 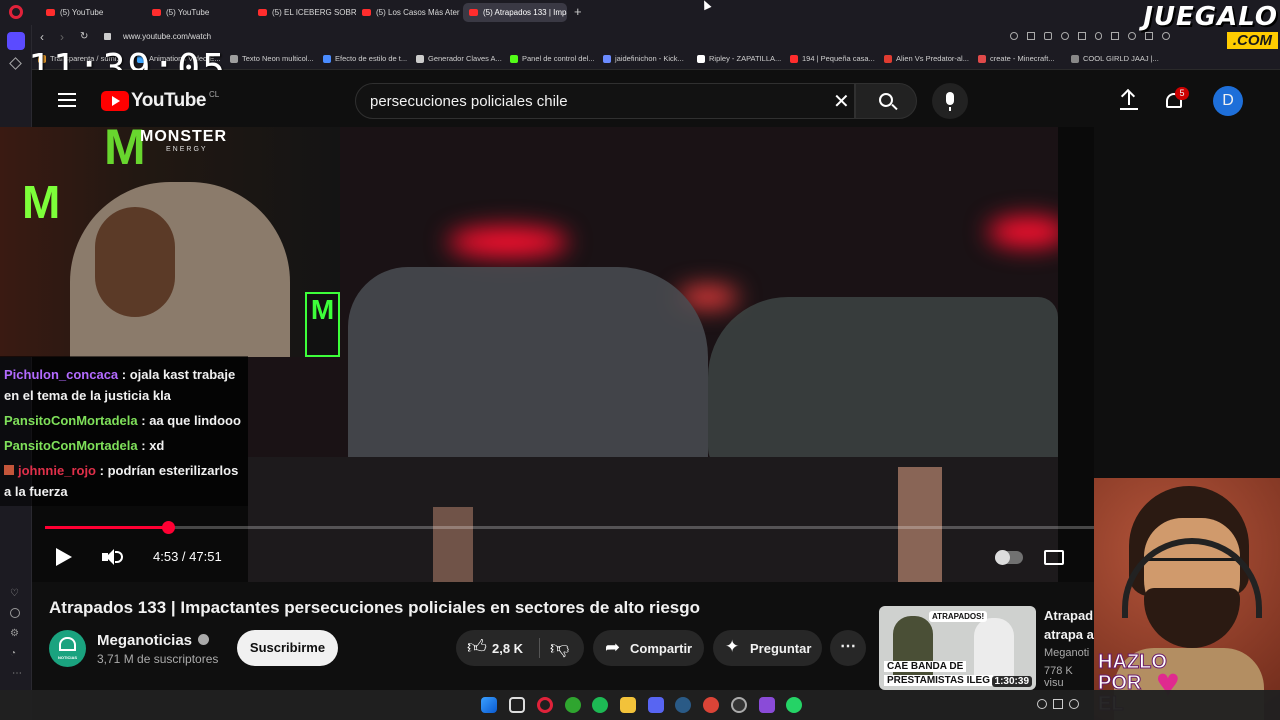 I want to click on juegalo-logo-top: JUEGALO, so click(x=1210, y=17).